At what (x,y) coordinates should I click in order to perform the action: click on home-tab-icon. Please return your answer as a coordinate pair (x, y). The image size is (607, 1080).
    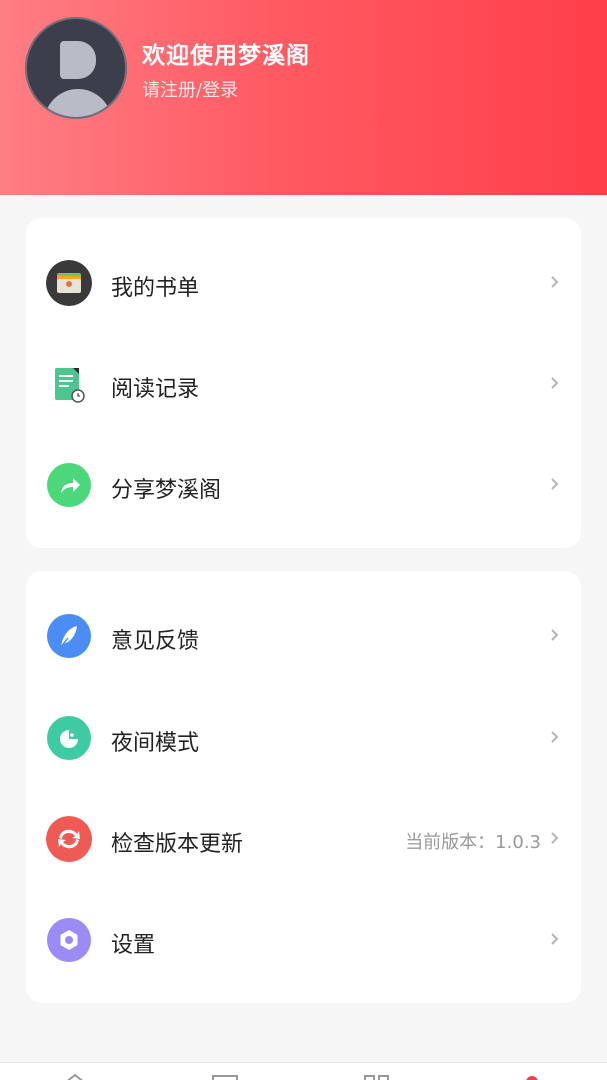
    Looking at the image, I should click on (75, 1076).